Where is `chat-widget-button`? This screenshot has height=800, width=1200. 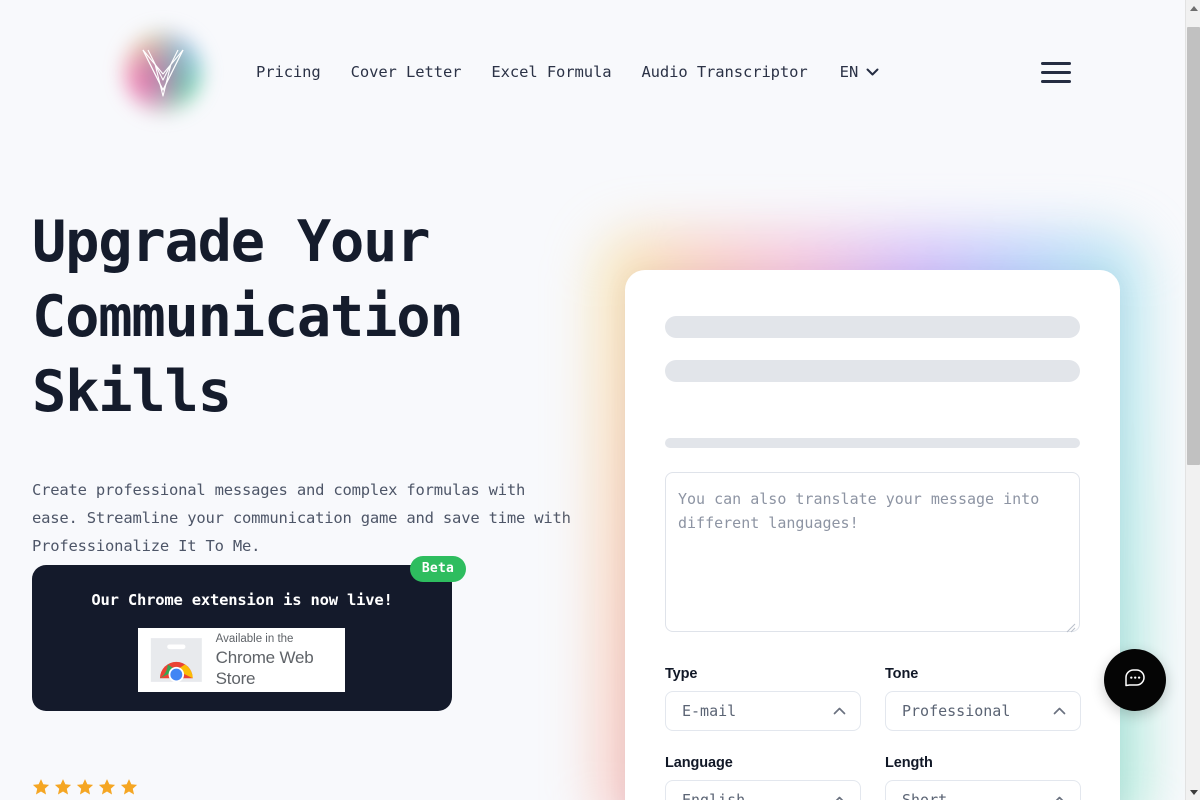 chat-widget-button is located at coordinates (1135, 680).